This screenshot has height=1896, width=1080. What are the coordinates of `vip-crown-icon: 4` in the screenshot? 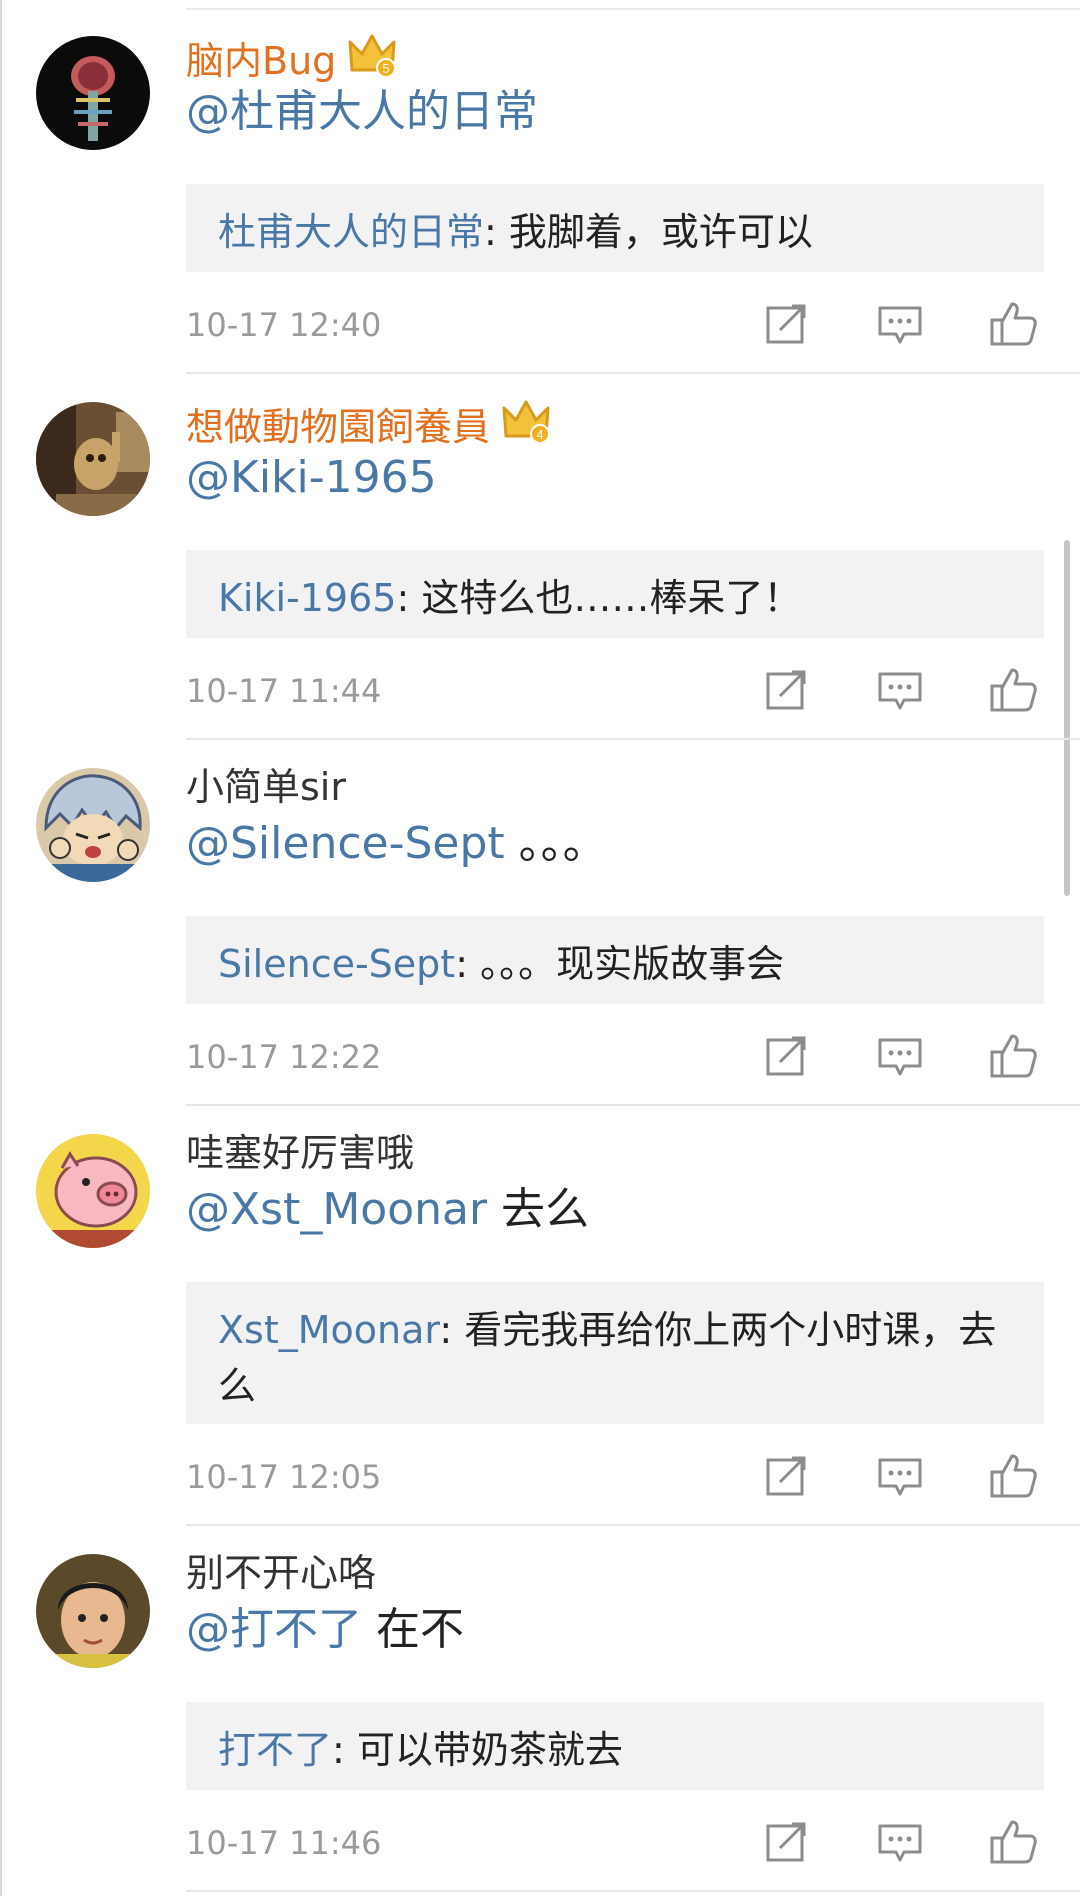 It's located at (526, 421).